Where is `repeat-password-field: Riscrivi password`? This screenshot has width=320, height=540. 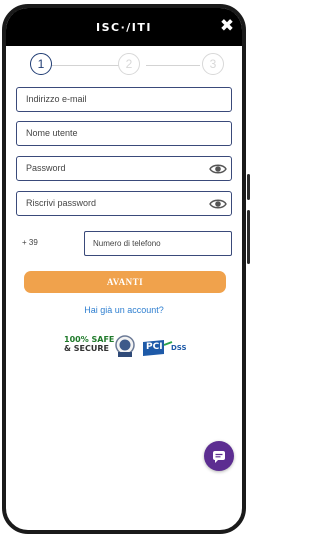
repeat-password-field: Riscrivi password is located at coordinates (124, 203).